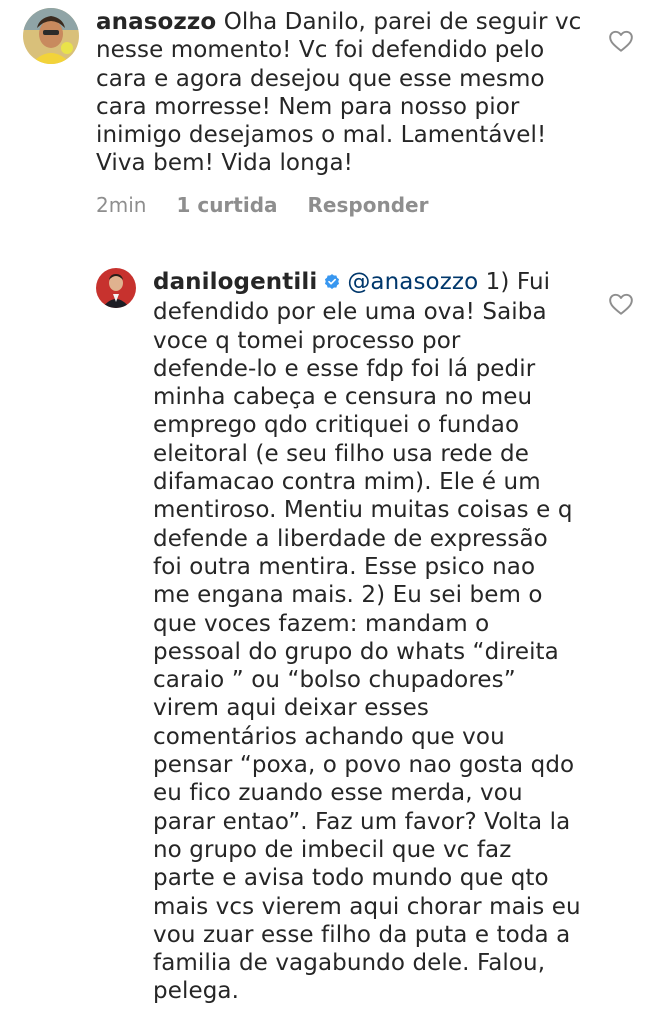 The image size is (671, 1024). I want to click on reply-button: Responder, so click(368, 205).